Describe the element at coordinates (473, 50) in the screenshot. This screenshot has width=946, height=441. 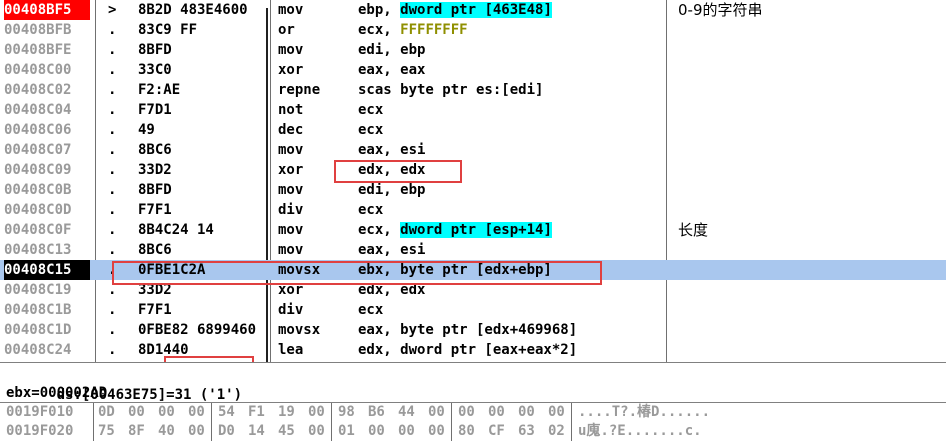
I see `disasm-row: 00408BFE. 8BFD mov edi, ebp` at that location.